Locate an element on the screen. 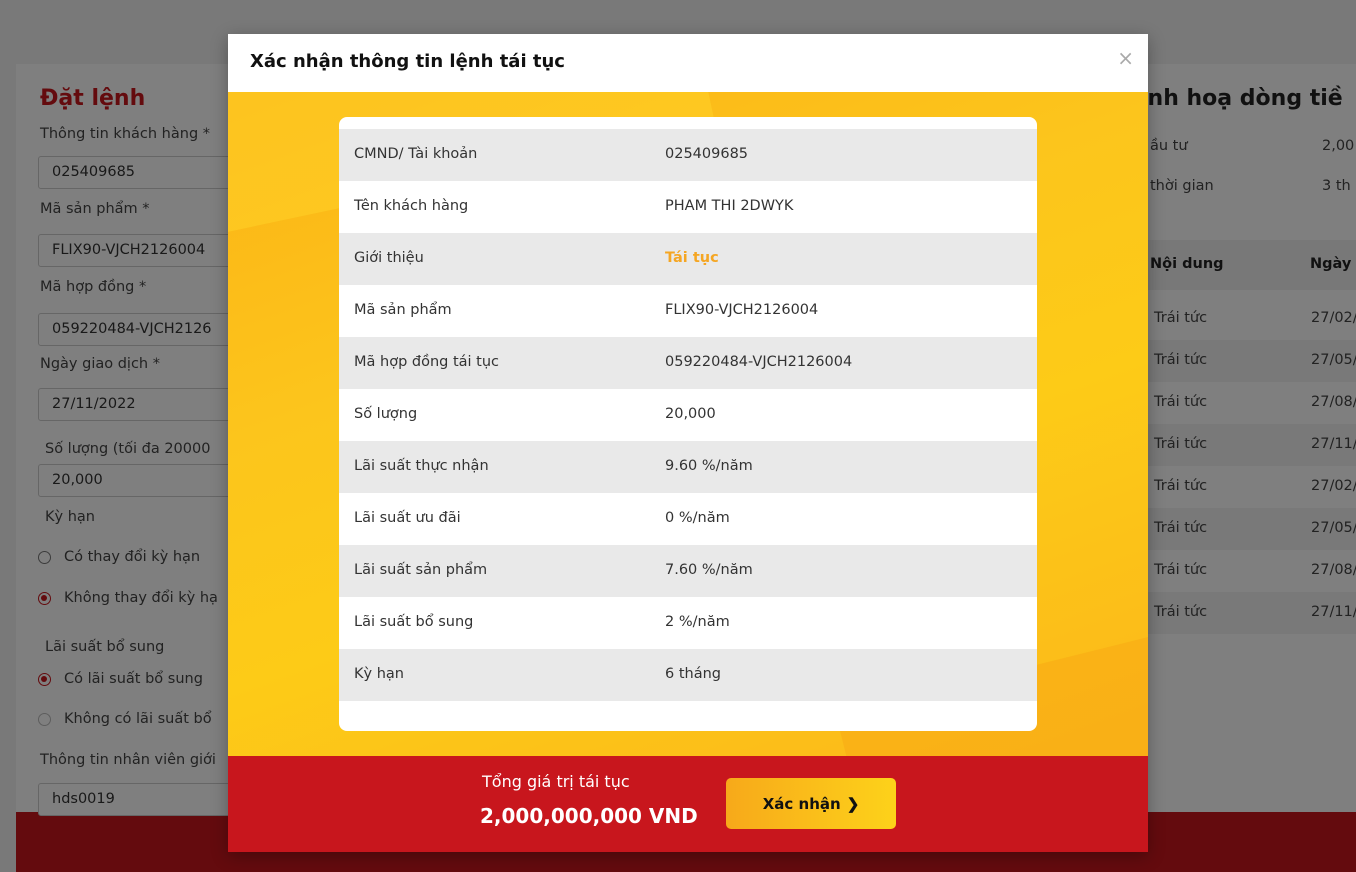 The width and height of the screenshot is (1356, 872). summary-row-product-code: Mã sản phẩm FLIX90-VJCH2126004 is located at coordinates (688, 311).